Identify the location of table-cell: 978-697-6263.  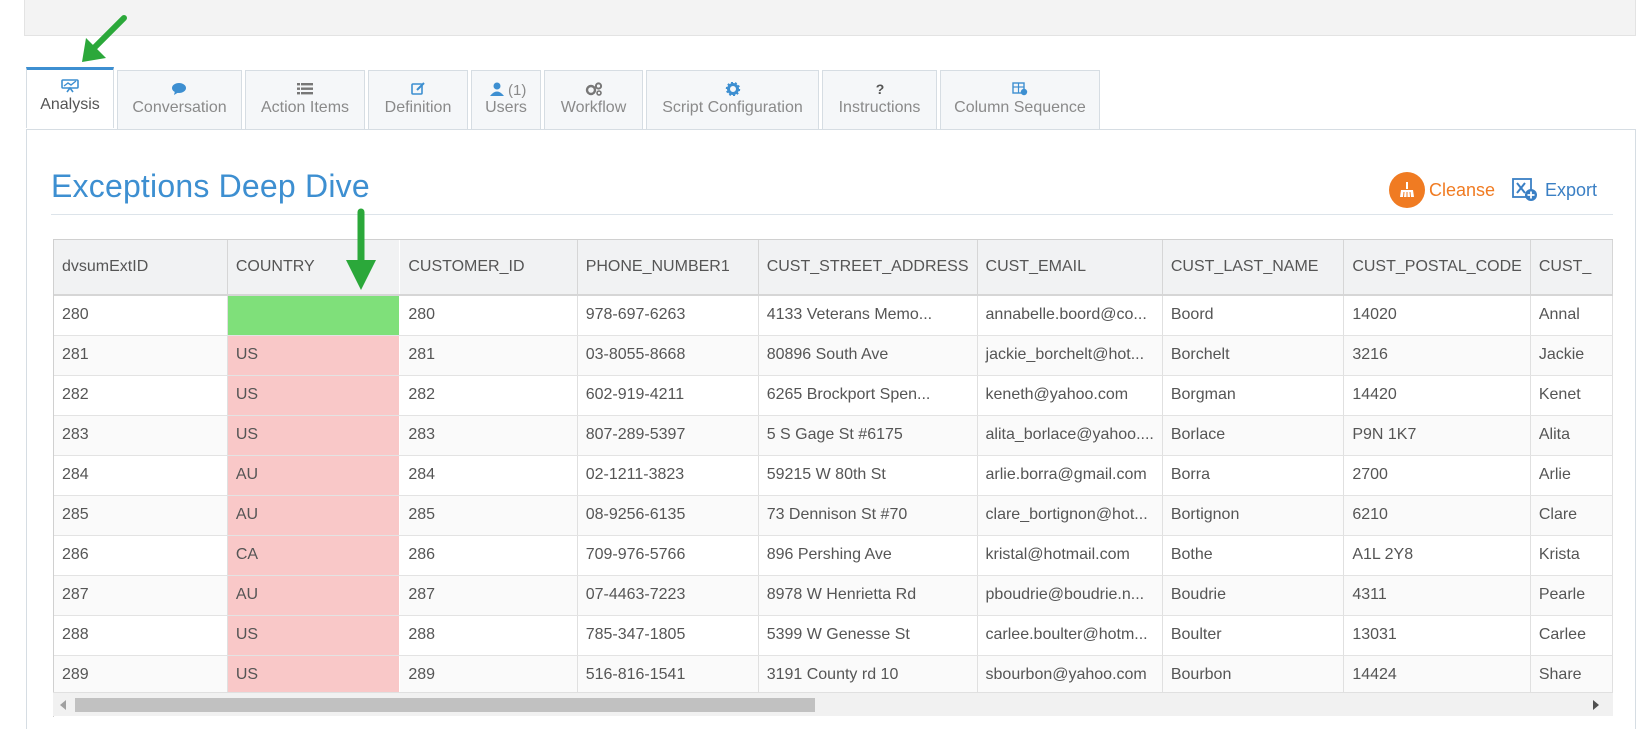
(668, 315).